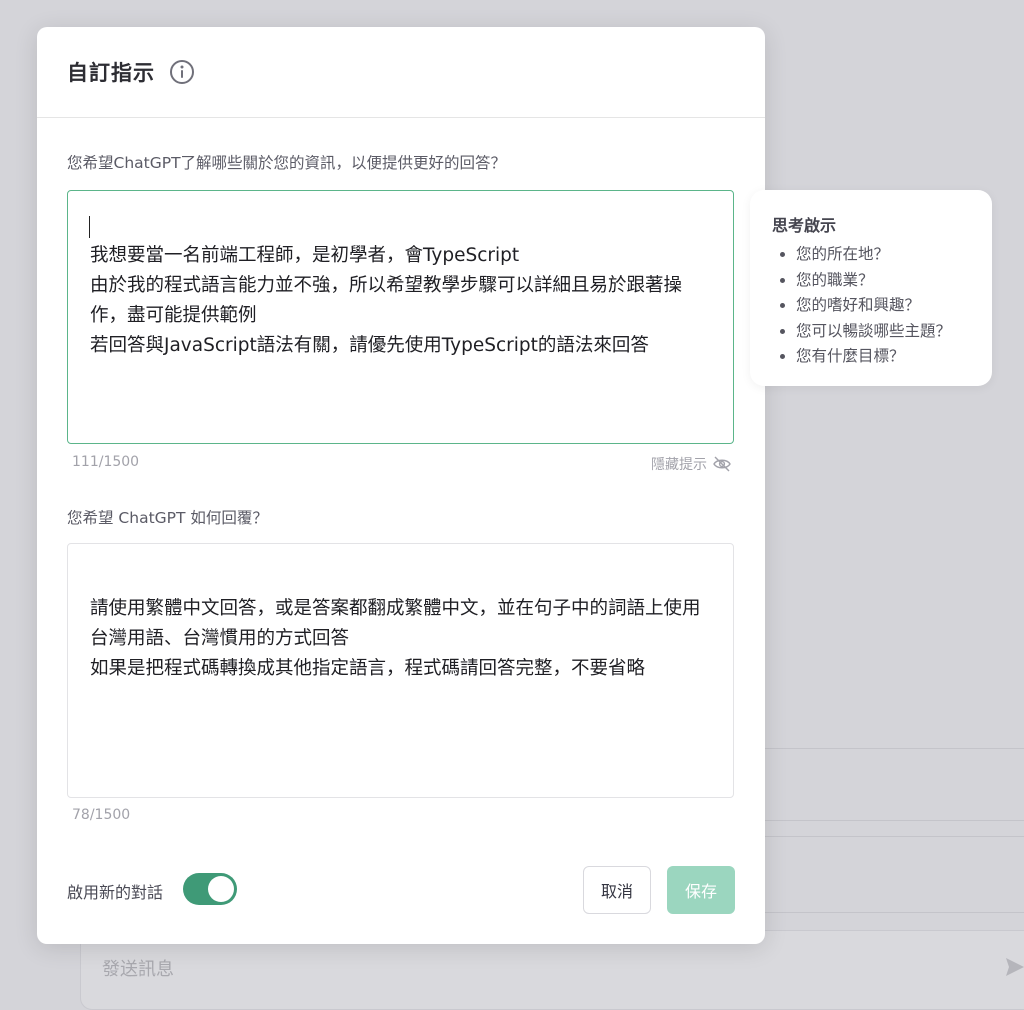 The image size is (1024, 1010). What do you see at coordinates (138, 969) in the screenshot?
I see `message-placeholder: 發送訊息` at bounding box center [138, 969].